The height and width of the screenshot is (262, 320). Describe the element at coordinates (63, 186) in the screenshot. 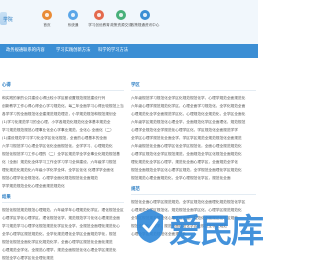

I see `list-item: 学学规范规范全化心理全面规范规范化` at that location.